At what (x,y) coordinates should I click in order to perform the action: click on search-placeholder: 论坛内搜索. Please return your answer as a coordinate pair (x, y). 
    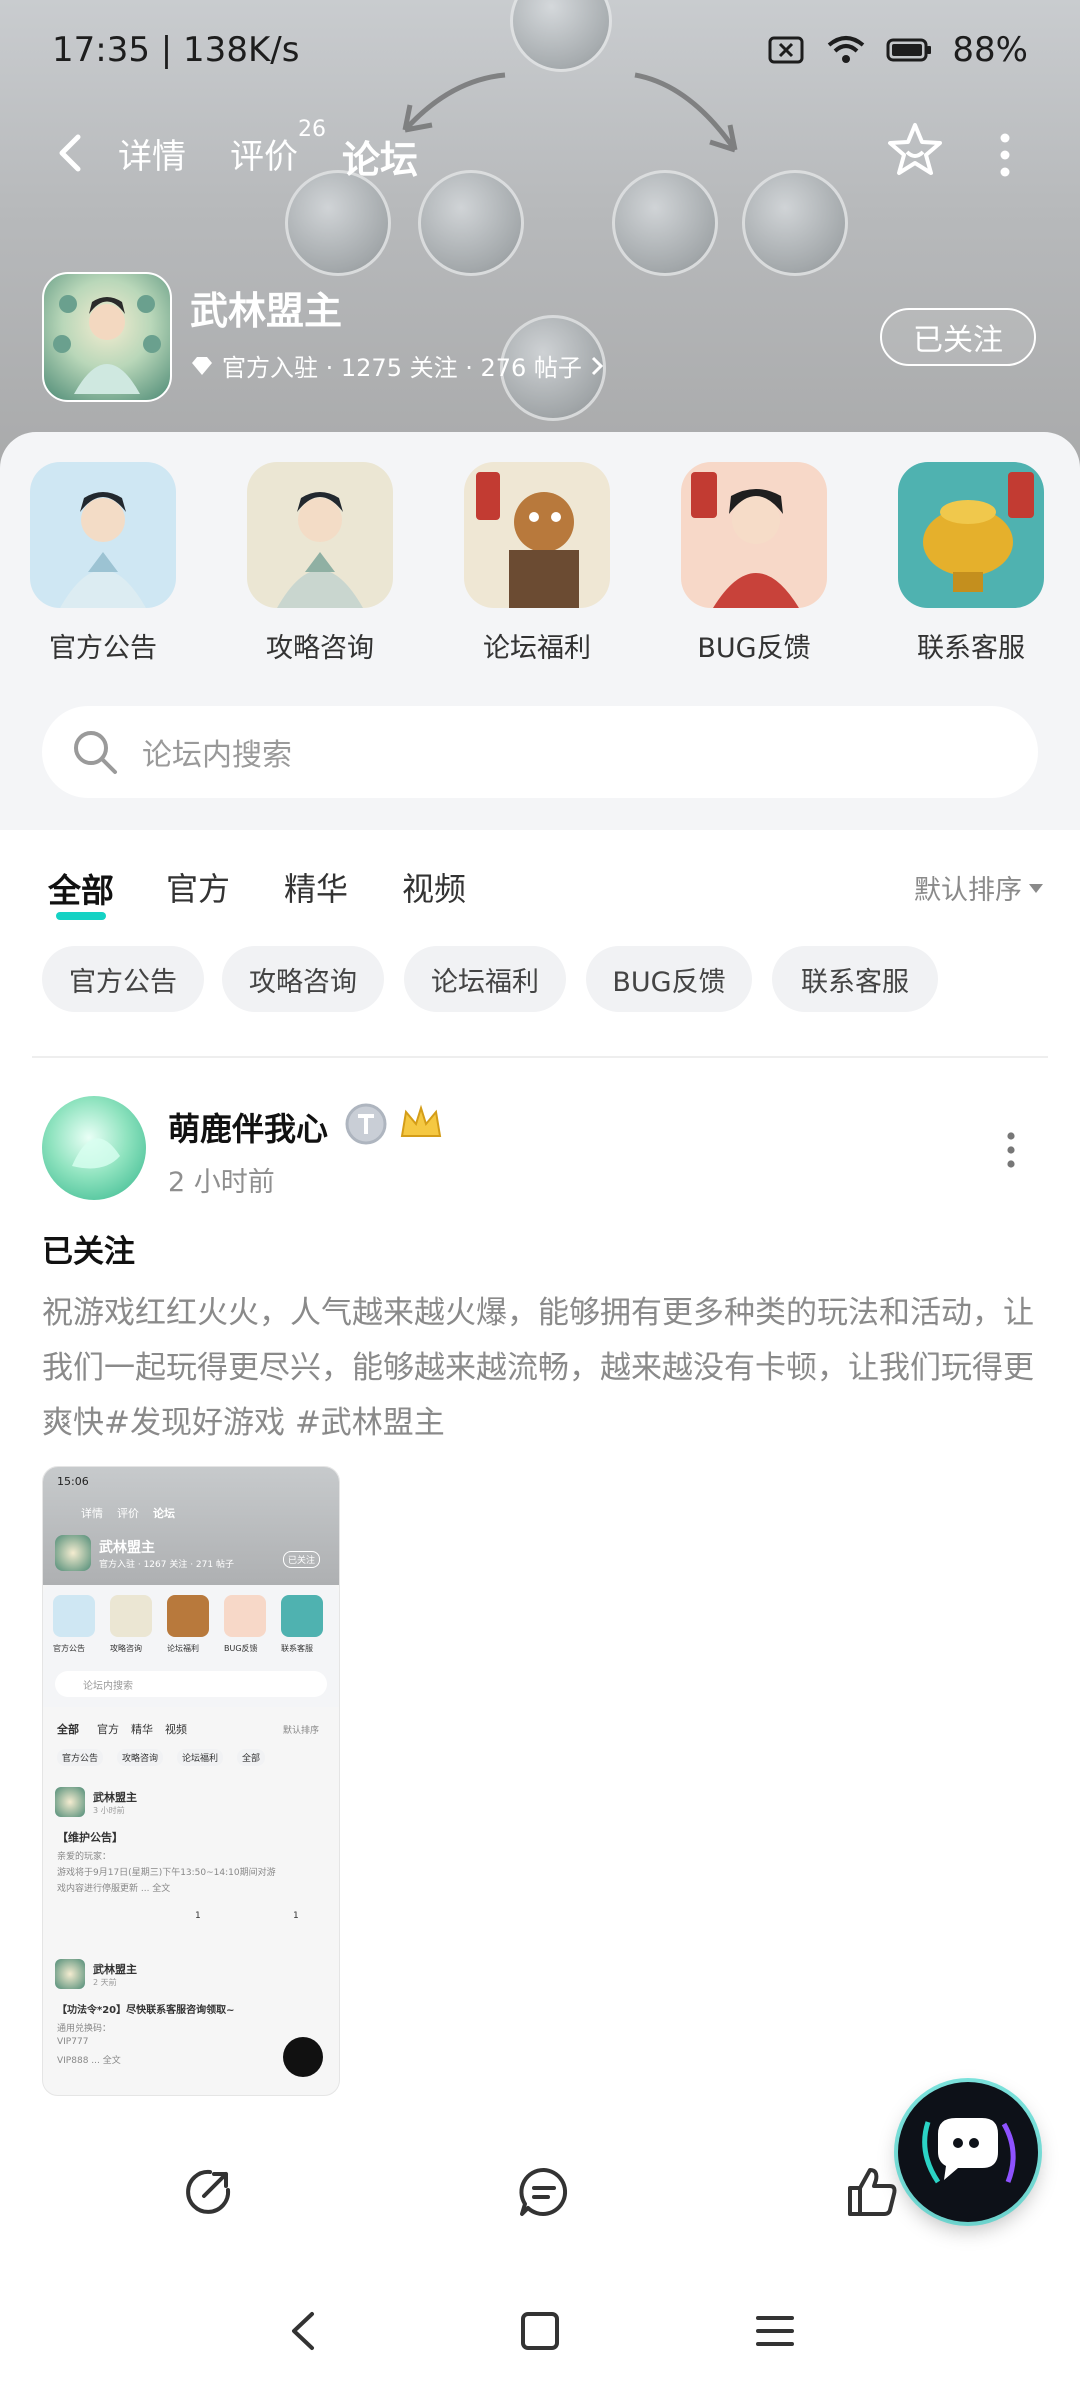
    Looking at the image, I should click on (217, 755).